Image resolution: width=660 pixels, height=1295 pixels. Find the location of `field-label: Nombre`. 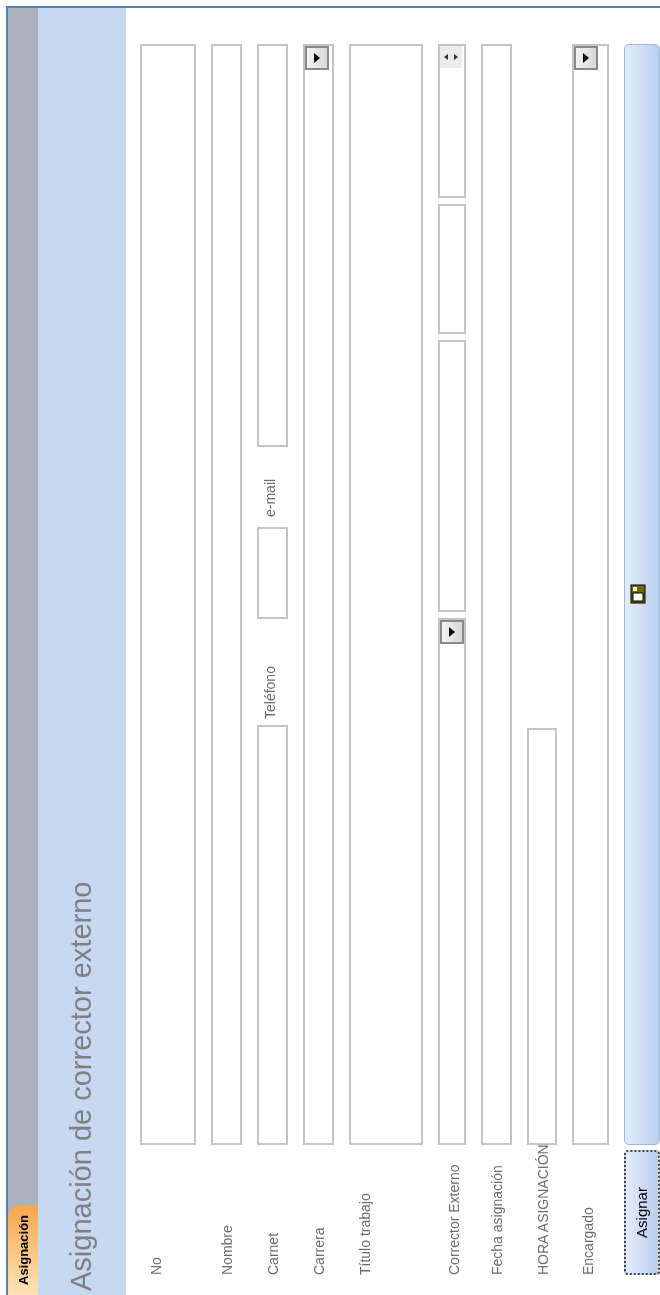

field-label: Nombre is located at coordinates (227, 1250).